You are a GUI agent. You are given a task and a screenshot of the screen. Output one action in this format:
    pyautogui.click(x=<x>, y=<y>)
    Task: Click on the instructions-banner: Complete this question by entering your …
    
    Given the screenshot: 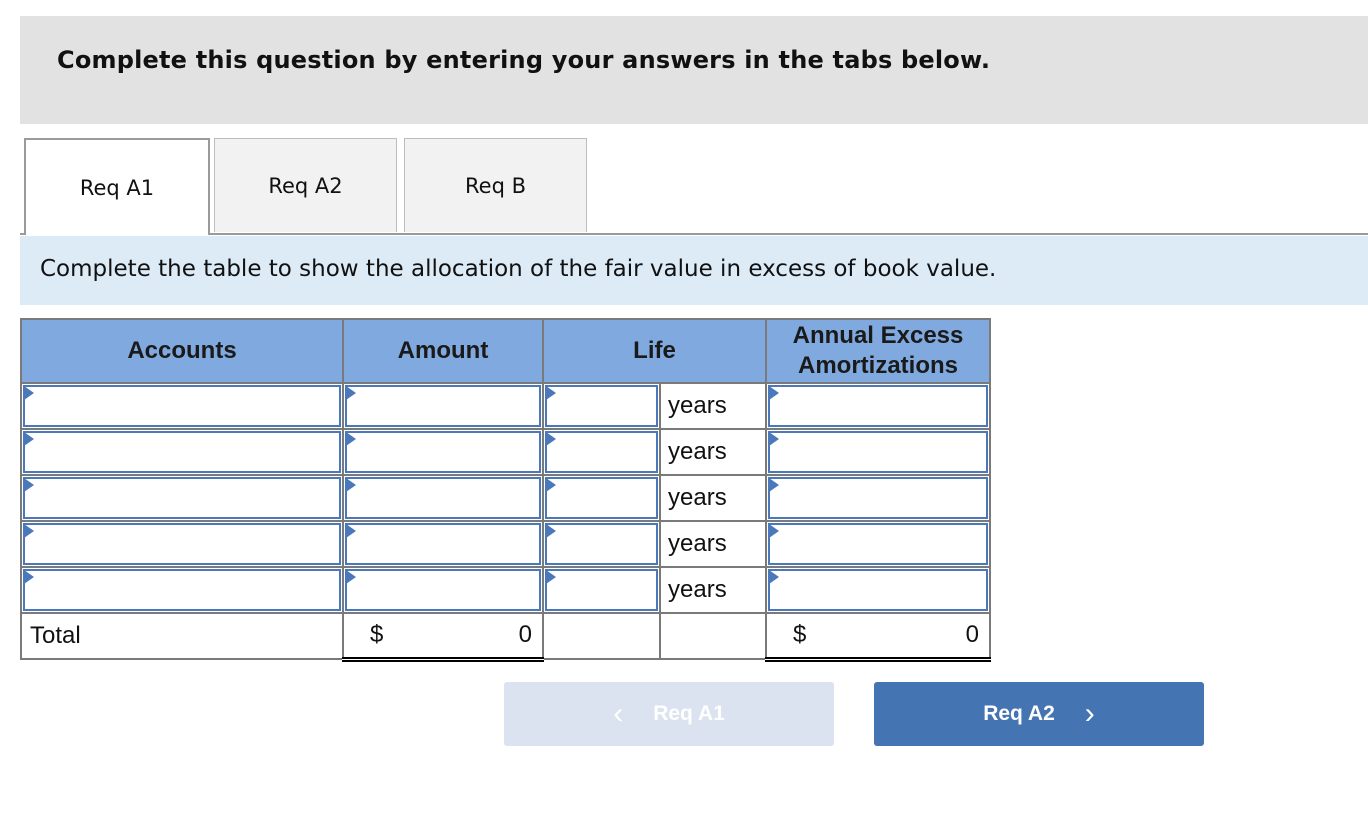 What is the action you would take?
    pyautogui.click(x=694, y=70)
    